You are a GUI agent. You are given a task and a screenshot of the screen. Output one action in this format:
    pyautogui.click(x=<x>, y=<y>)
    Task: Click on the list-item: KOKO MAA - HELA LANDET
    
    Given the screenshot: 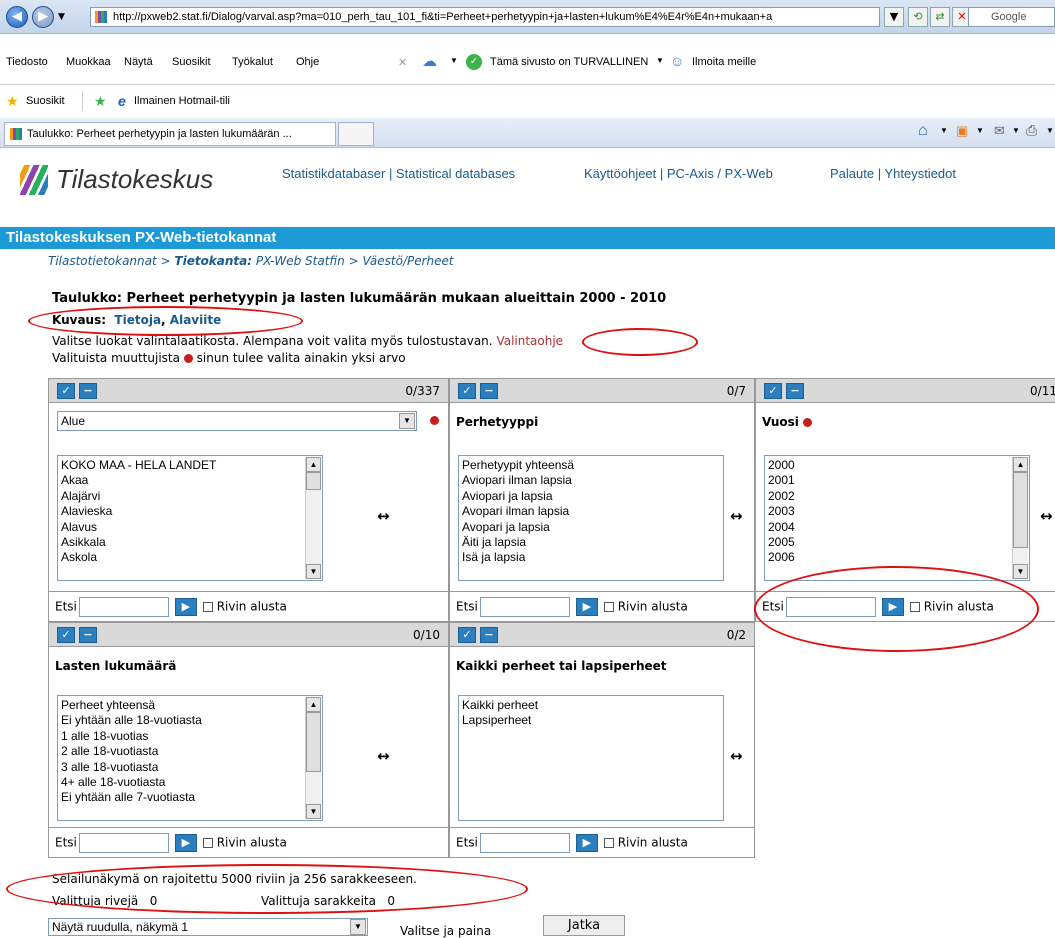 What is the action you would take?
    pyautogui.click(x=190, y=465)
    